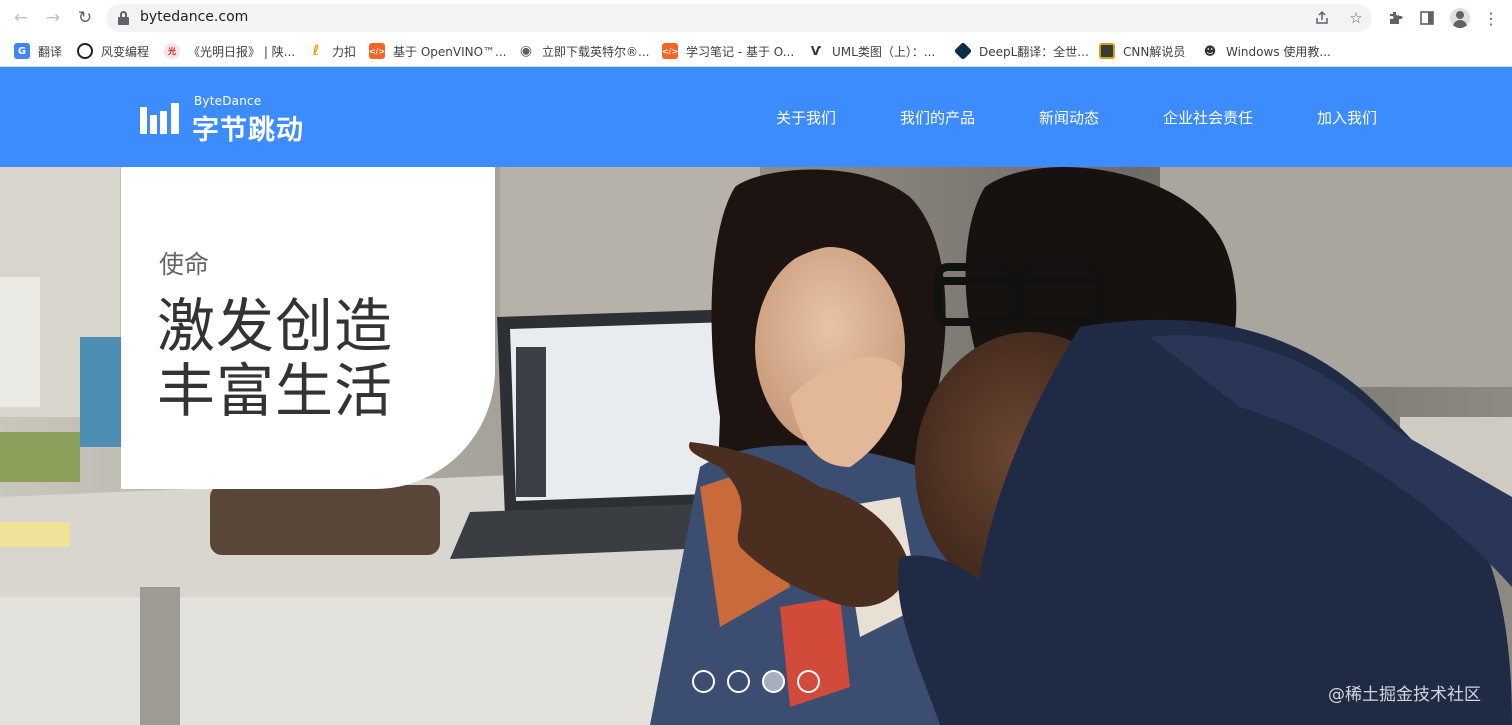 The image size is (1512, 725). I want to click on translate-icon: G, so click(22, 51).